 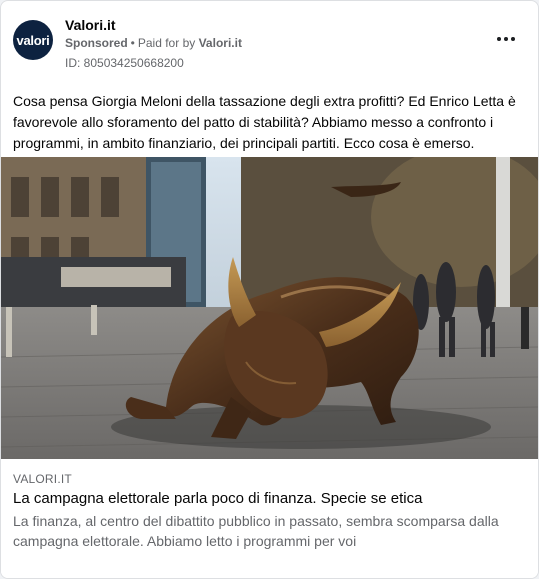 I want to click on page-name-link: Valori.it, so click(x=90, y=25).